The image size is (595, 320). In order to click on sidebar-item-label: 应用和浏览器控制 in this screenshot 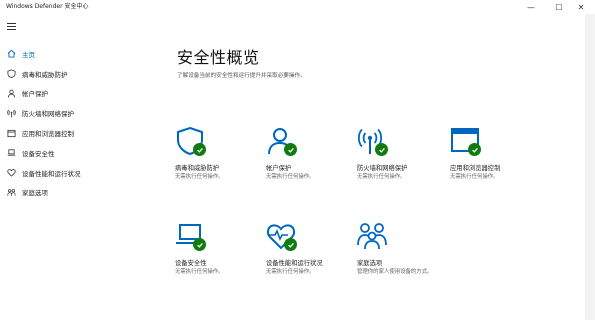, I will do `click(48, 134)`.